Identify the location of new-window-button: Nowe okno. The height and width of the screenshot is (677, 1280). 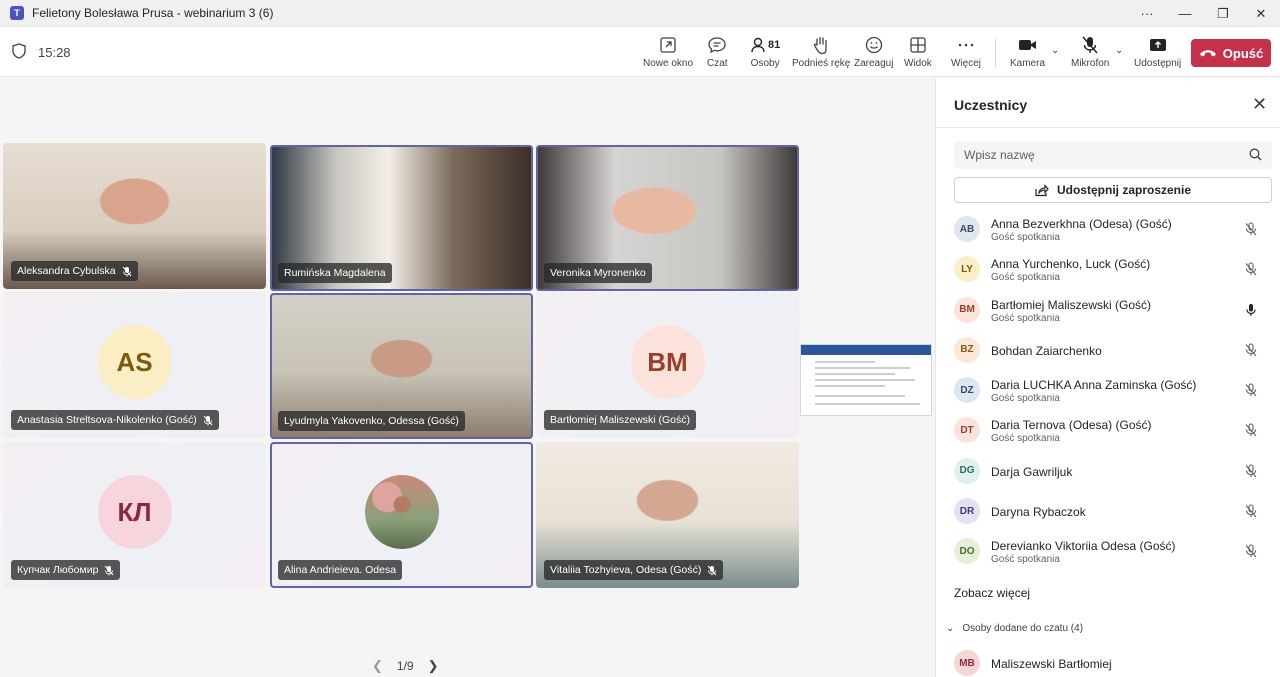
(668, 54).